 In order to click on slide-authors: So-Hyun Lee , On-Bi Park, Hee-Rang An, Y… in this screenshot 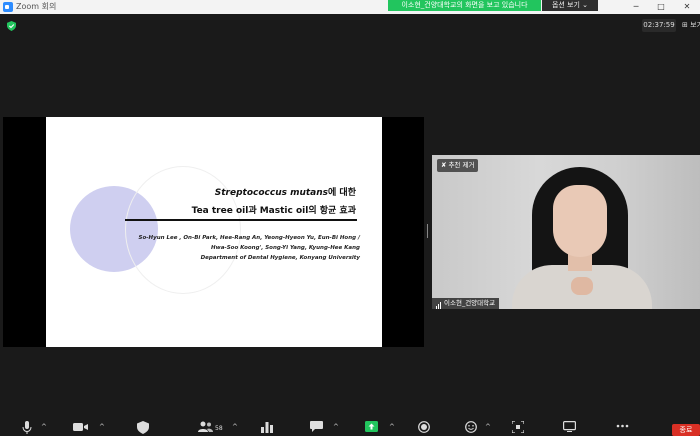, I will do `click(240, 248)`.